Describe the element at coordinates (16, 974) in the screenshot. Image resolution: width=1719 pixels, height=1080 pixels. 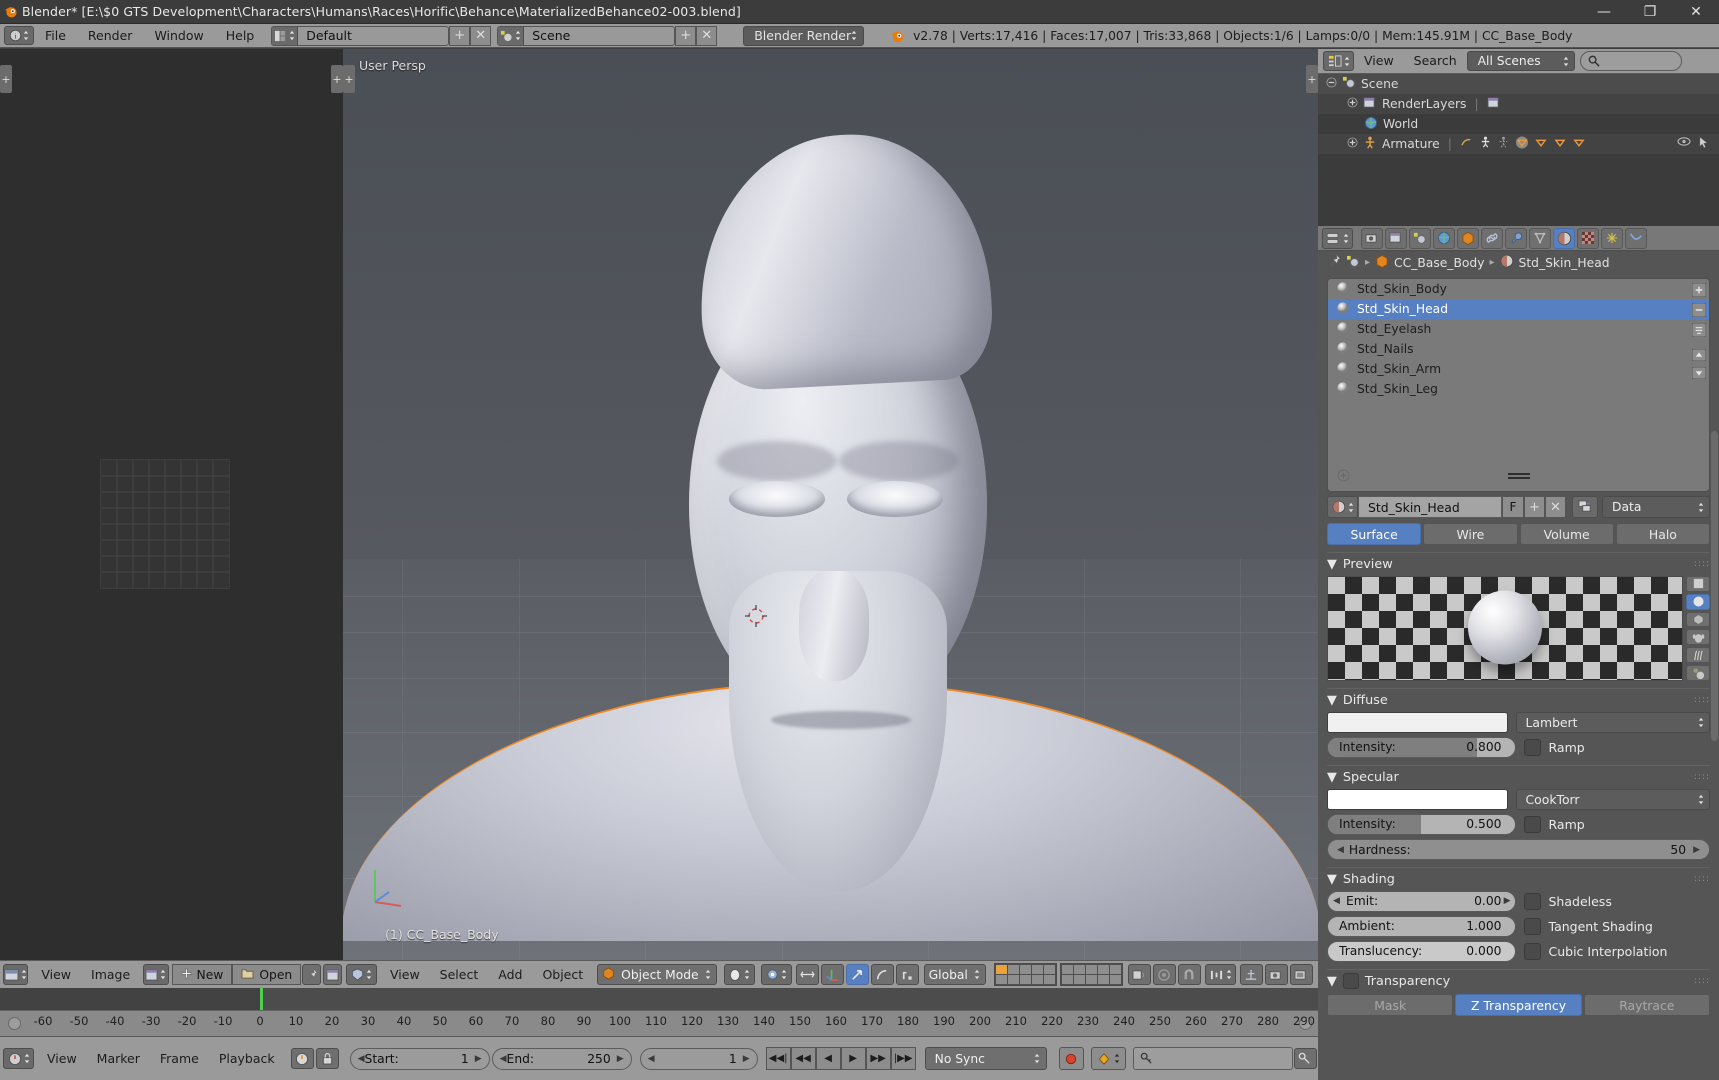
I see `uv-editor-type-selector` at that location.